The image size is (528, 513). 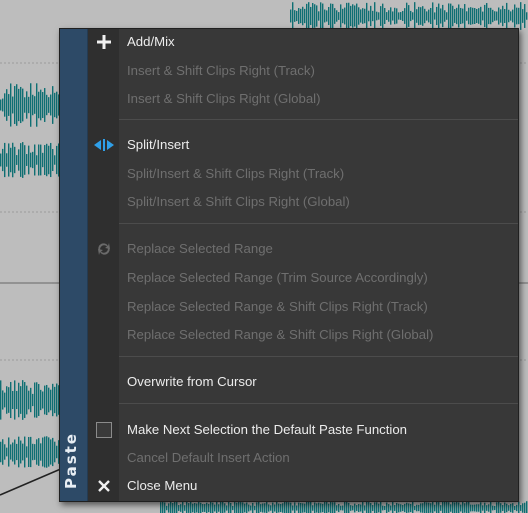 I want to click on menu-item-label: Replace Selected Range, so click(x=200, y=248).